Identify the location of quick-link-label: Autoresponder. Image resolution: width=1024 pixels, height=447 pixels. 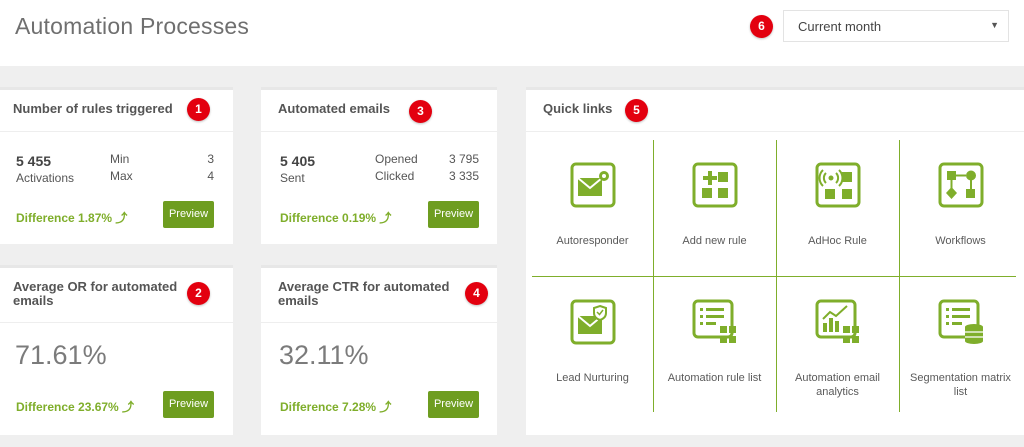
(592, 241).